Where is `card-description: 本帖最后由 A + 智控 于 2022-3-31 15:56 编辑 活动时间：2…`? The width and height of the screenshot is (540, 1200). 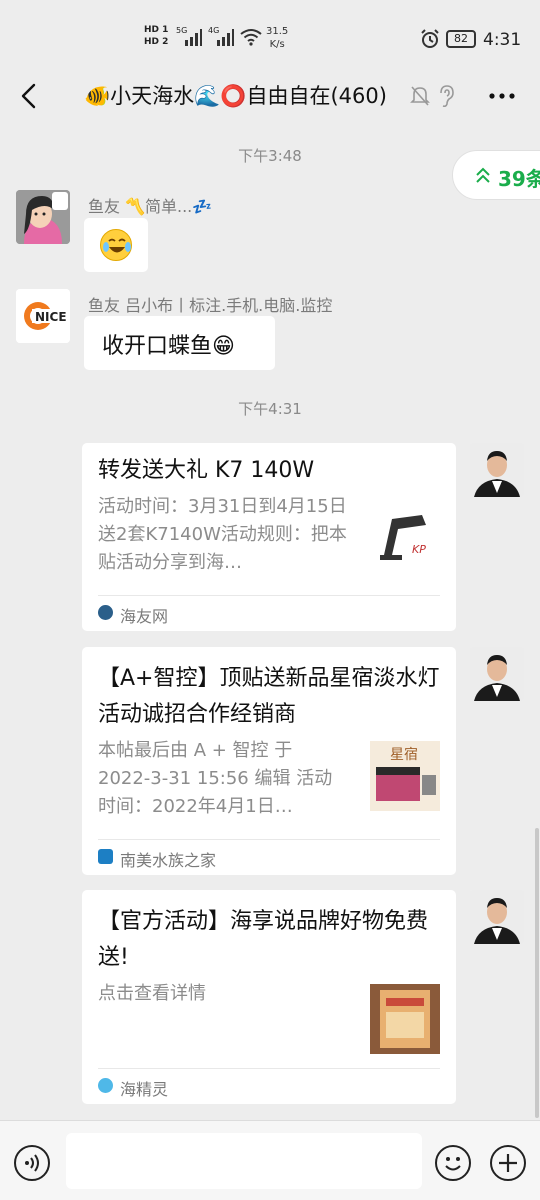
card-description: 本帖最后由 A + 智控 于 2022-3-31 15:56 编辑 活动时间：2… is located at coordinates (215, 778).